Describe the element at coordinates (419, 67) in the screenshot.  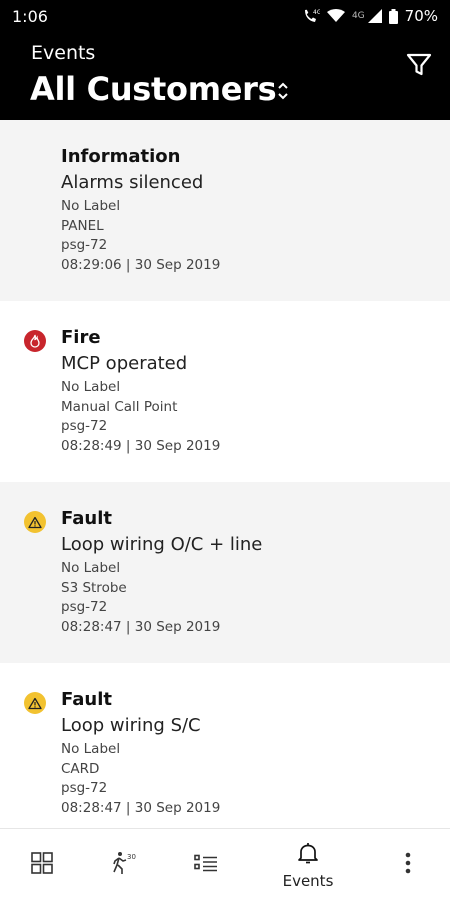
I see `filter-icon` at that location.